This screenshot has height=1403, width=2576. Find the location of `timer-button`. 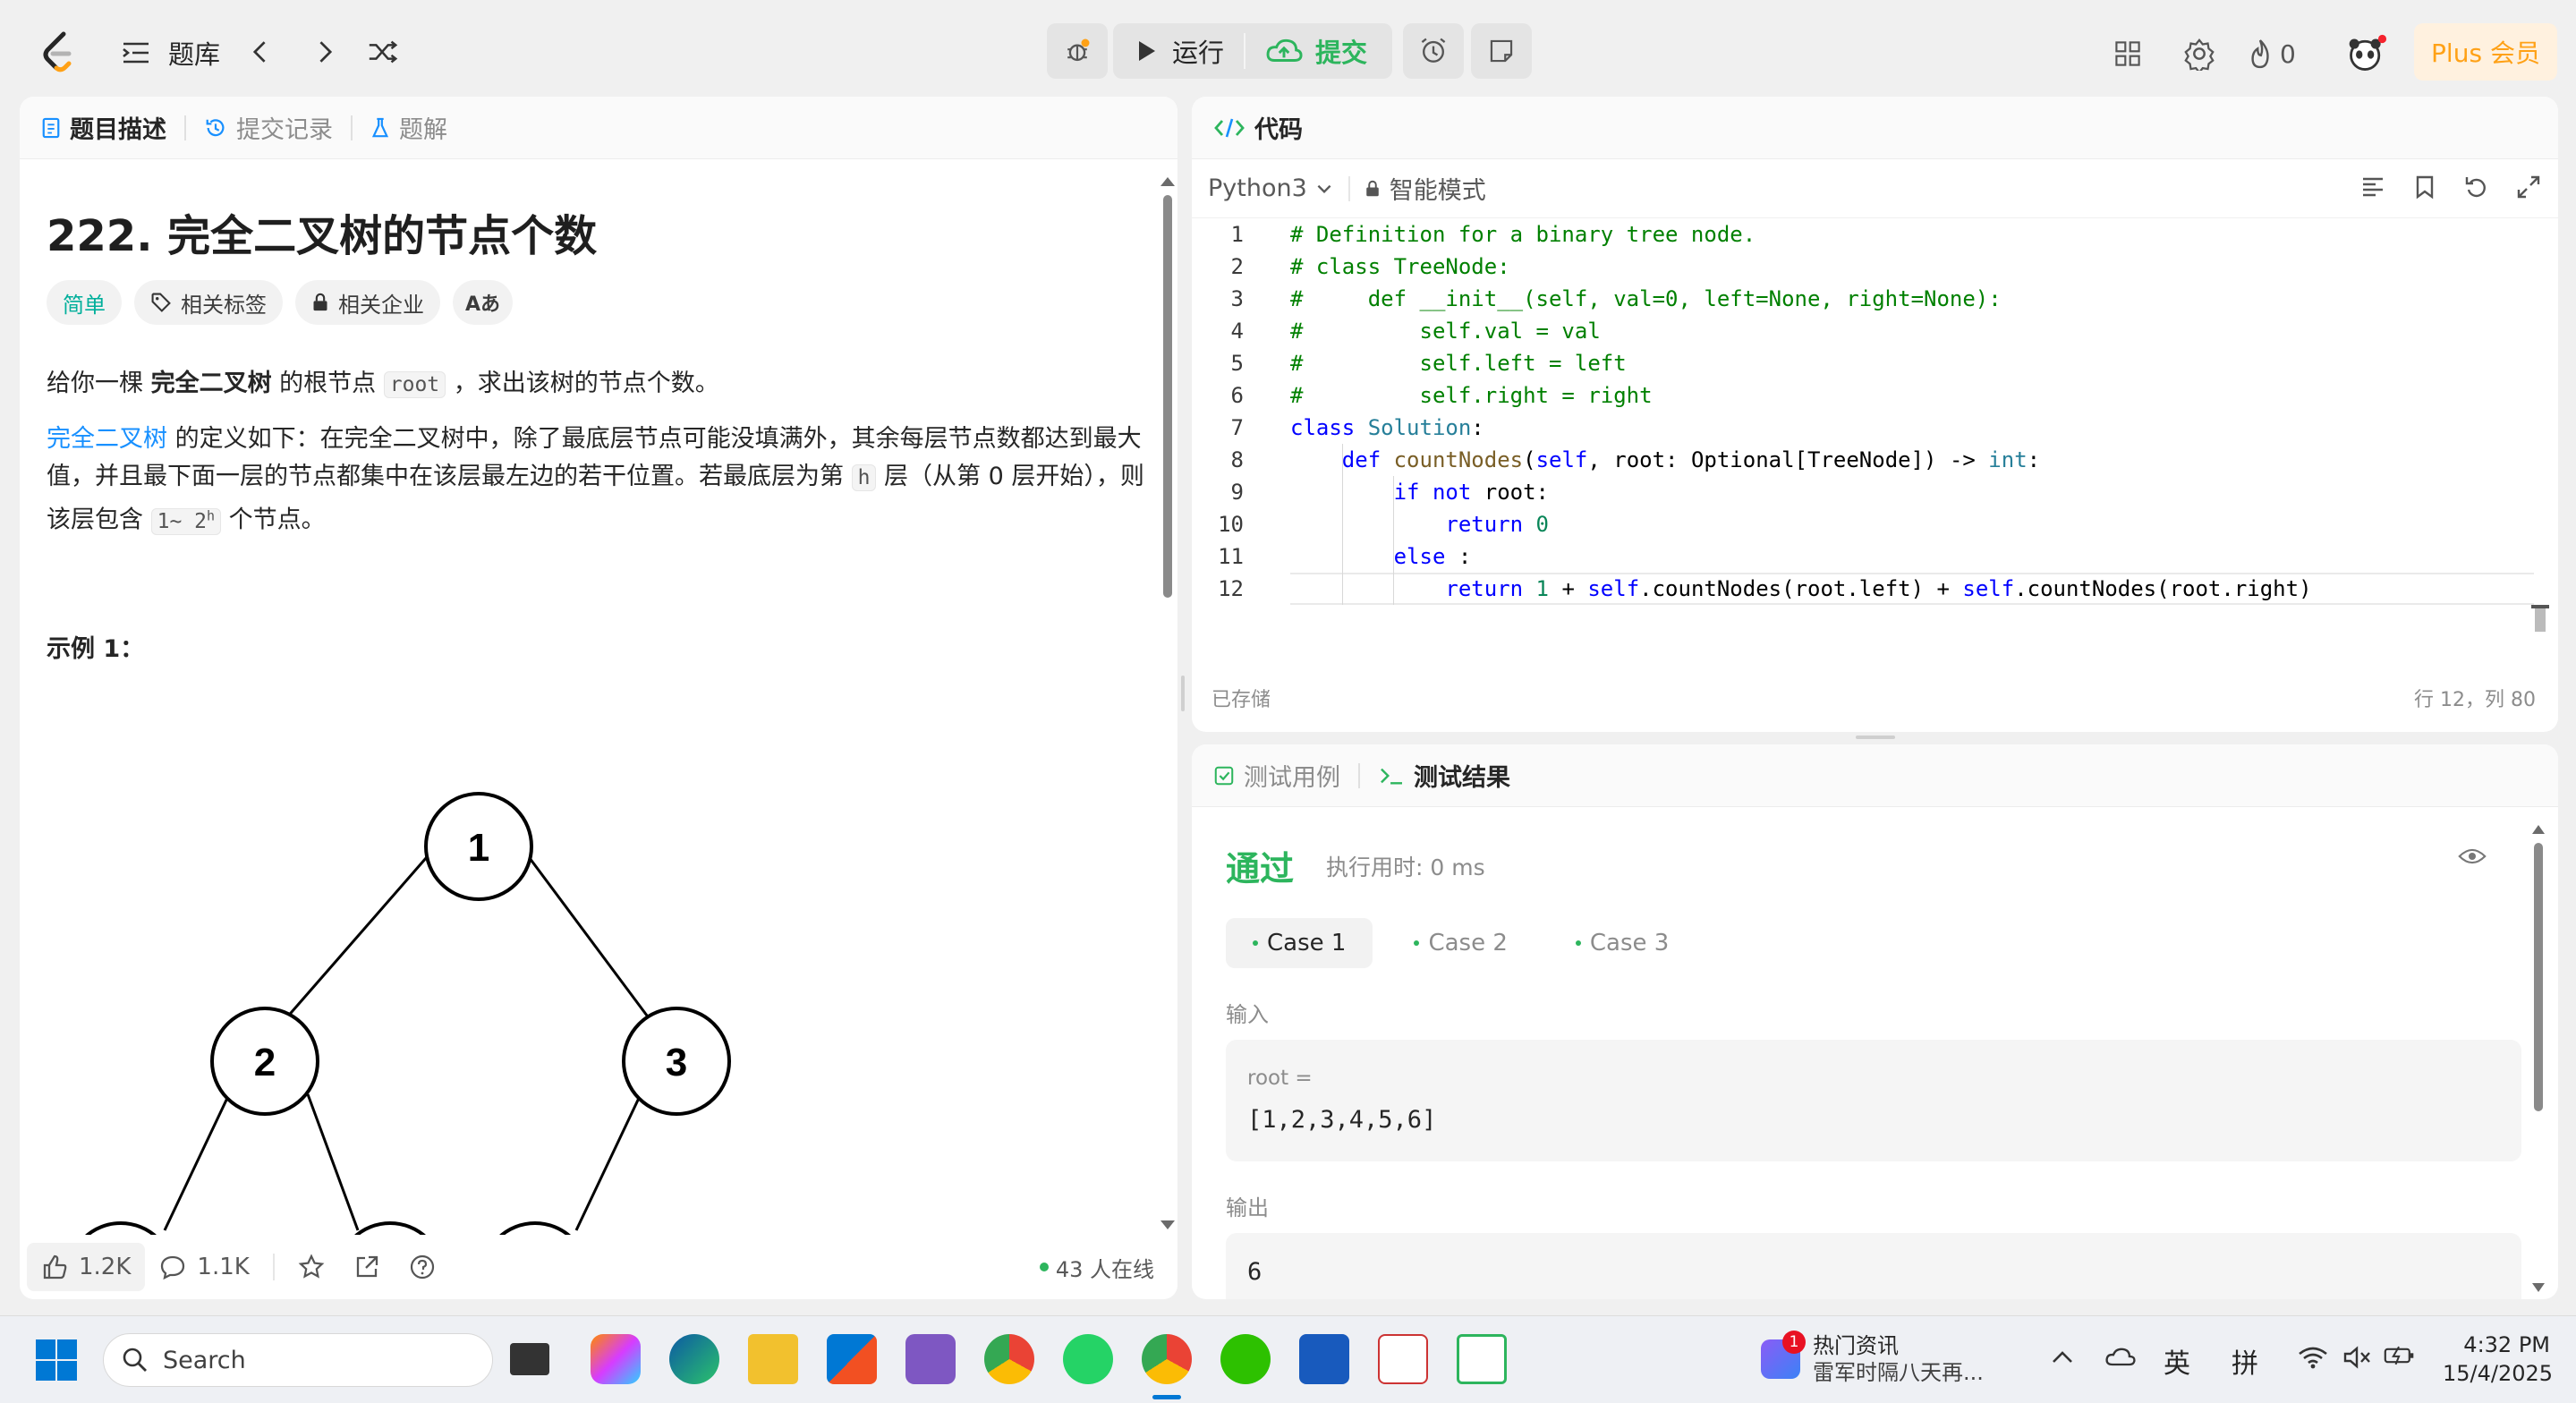

timer-button is located at coordinates (1433, 51).